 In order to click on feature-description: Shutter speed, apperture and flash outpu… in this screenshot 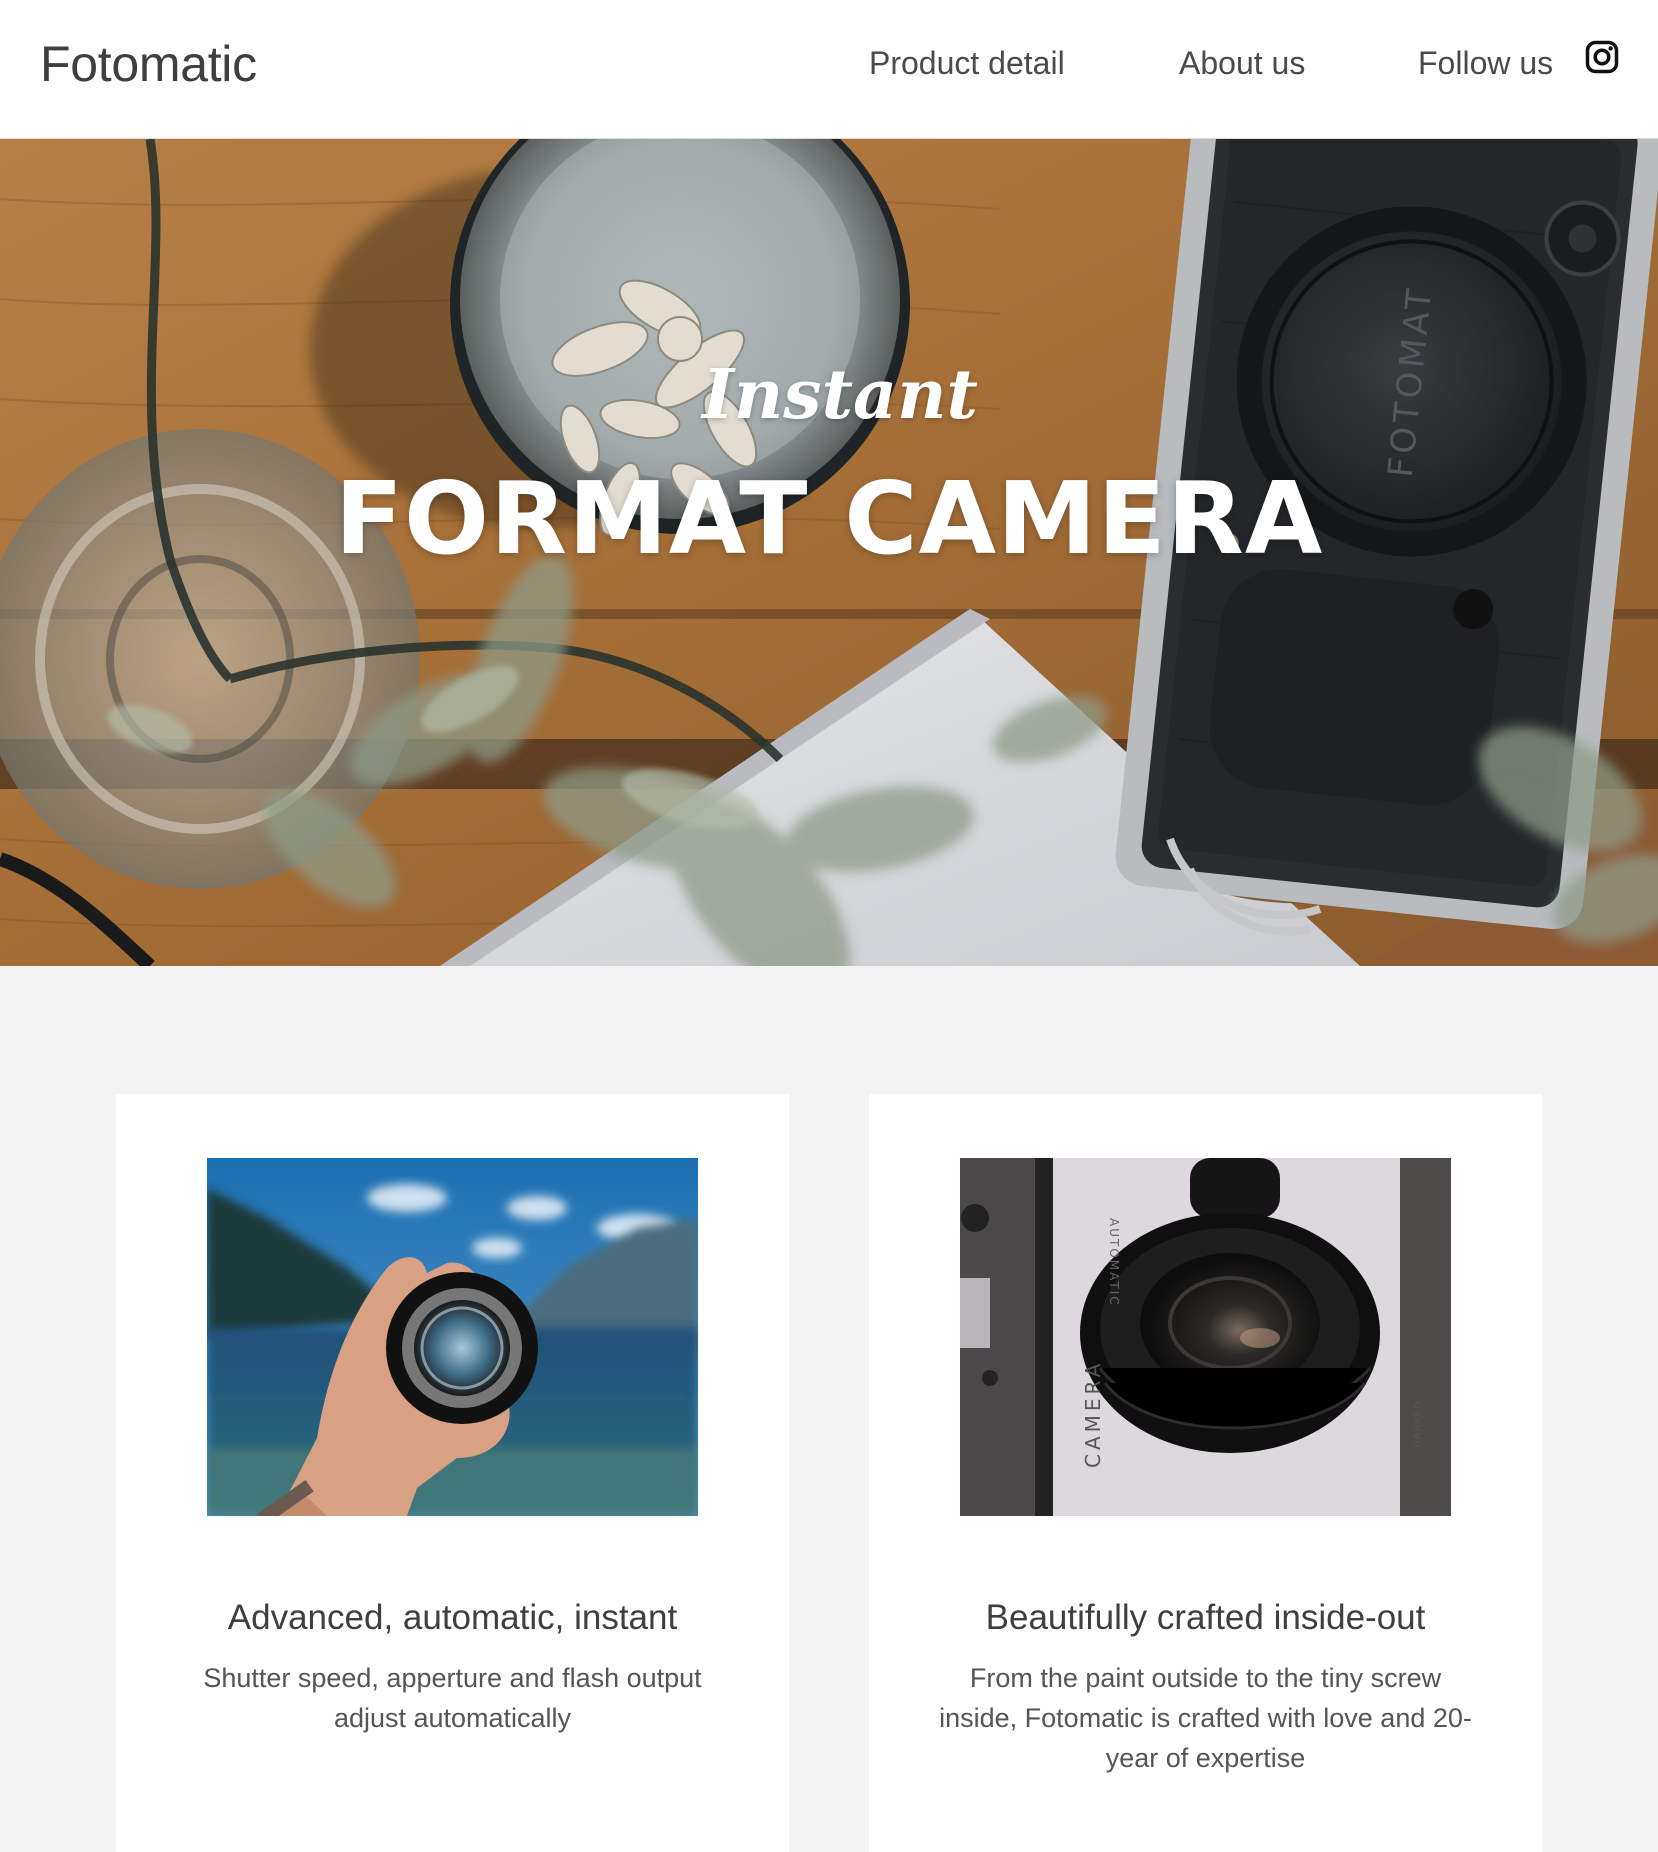, I will do `click(452, 1698)`.